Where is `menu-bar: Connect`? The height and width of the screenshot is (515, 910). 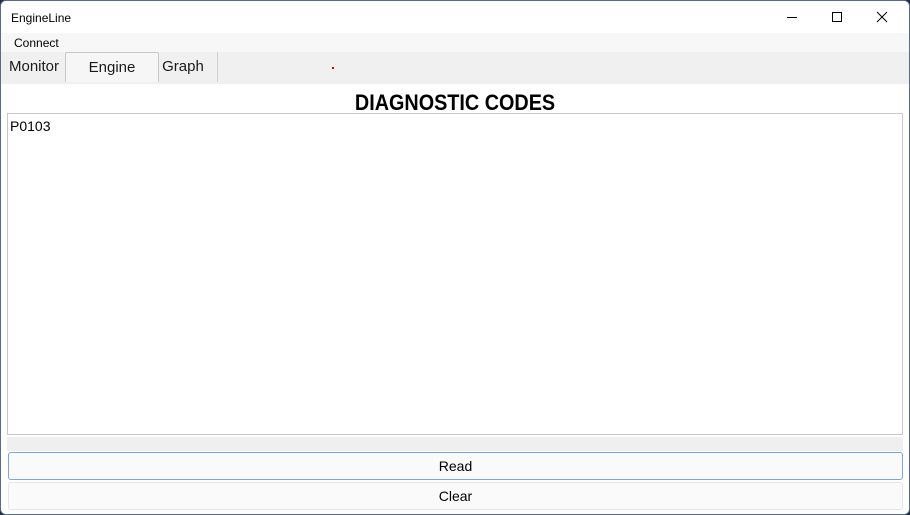 menu-bar: Connect is located at coordinates (455, 42).